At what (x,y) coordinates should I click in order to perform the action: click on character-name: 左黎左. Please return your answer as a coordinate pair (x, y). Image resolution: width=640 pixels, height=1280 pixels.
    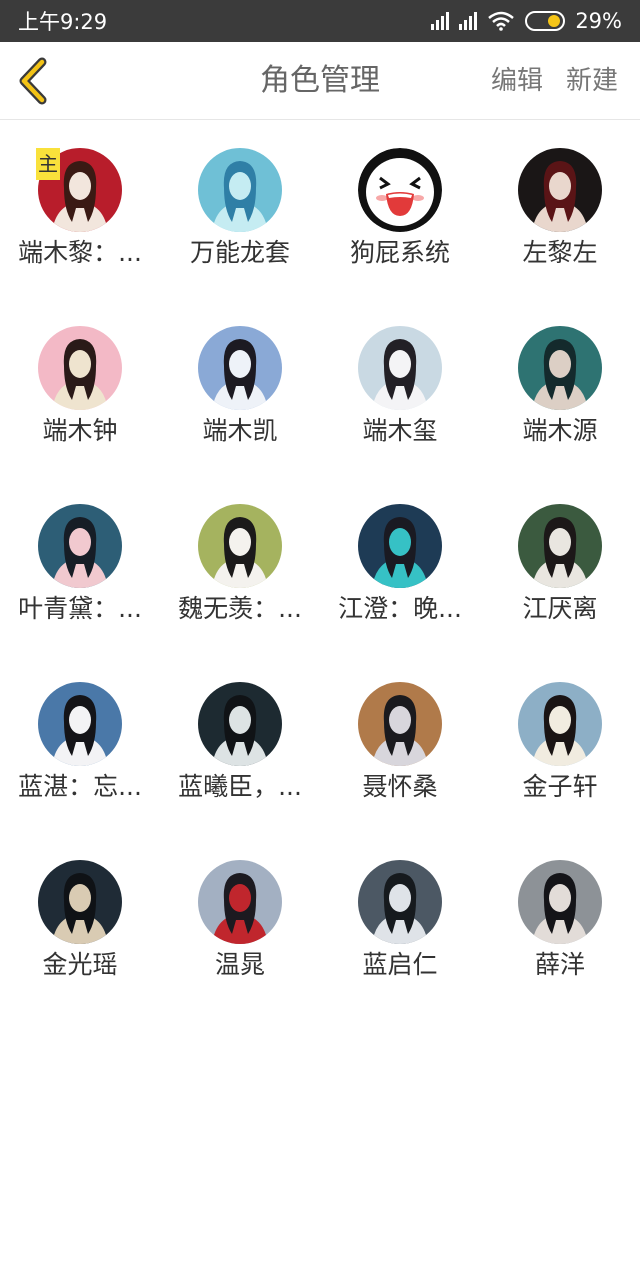
    Looking at the image, I should click on (560, 252).